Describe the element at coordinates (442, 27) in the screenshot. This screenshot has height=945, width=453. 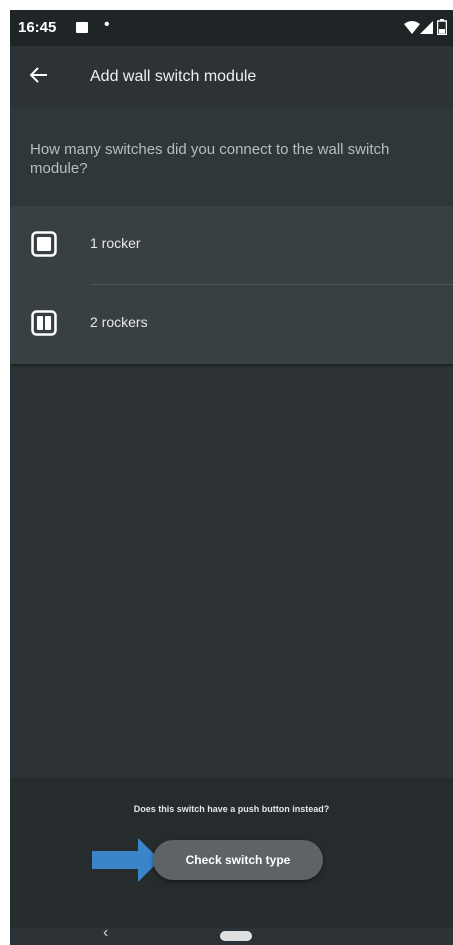
I see `battery-icon` at that location.